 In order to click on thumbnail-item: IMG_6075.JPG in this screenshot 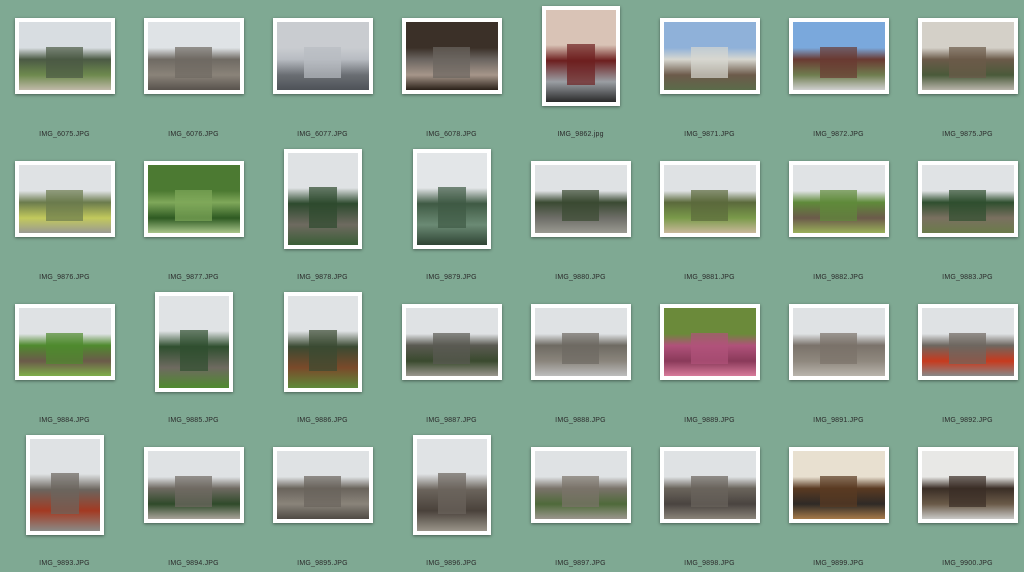, I will do `click(64, 71)`.